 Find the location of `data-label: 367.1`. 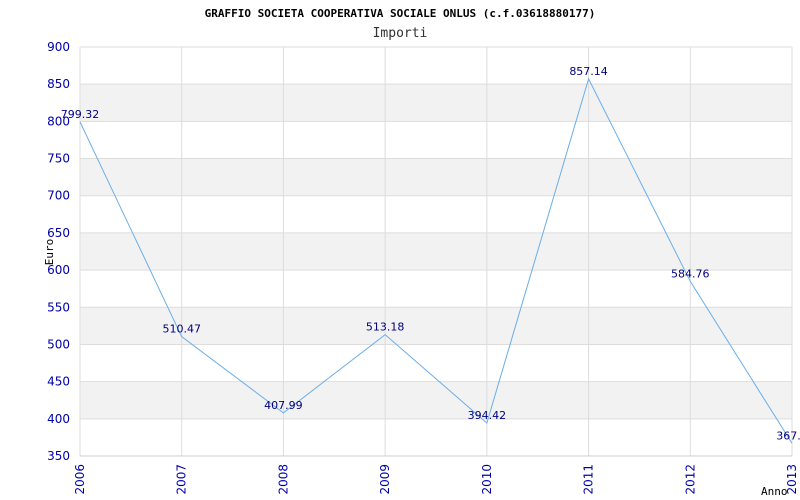

data-label: 367.1 is located at coordinates (788, 435).